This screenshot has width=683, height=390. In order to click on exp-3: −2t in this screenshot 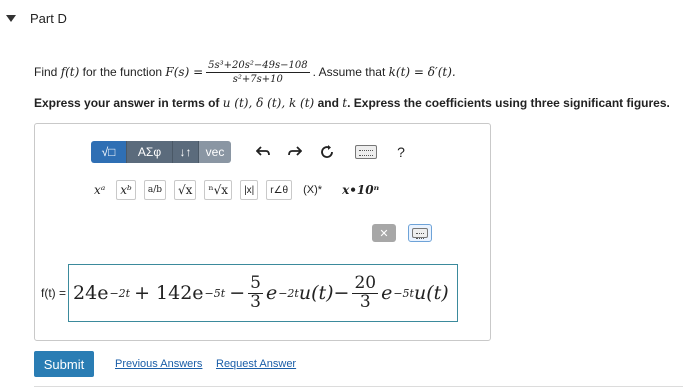, I will do `click(288, 293)`.